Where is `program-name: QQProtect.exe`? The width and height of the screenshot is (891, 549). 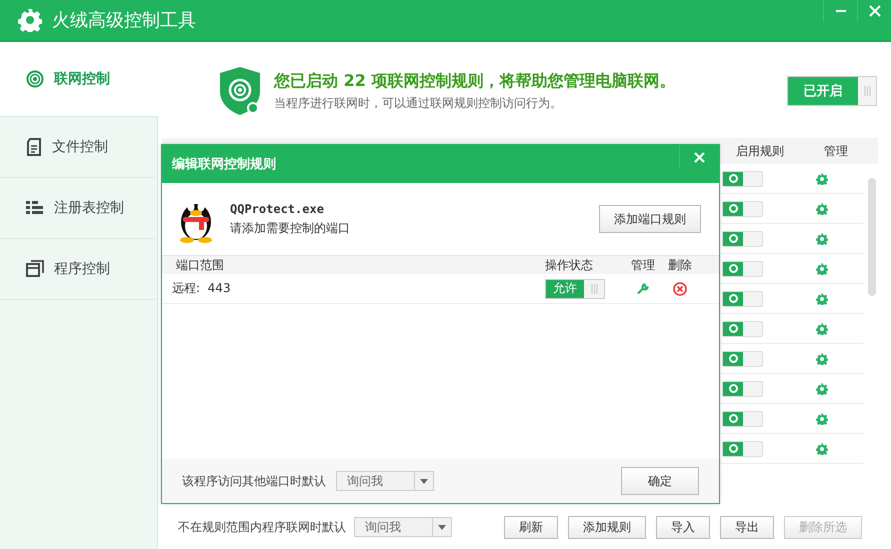
program-name: QQProtect.exe is located at coordinates (277, 209).